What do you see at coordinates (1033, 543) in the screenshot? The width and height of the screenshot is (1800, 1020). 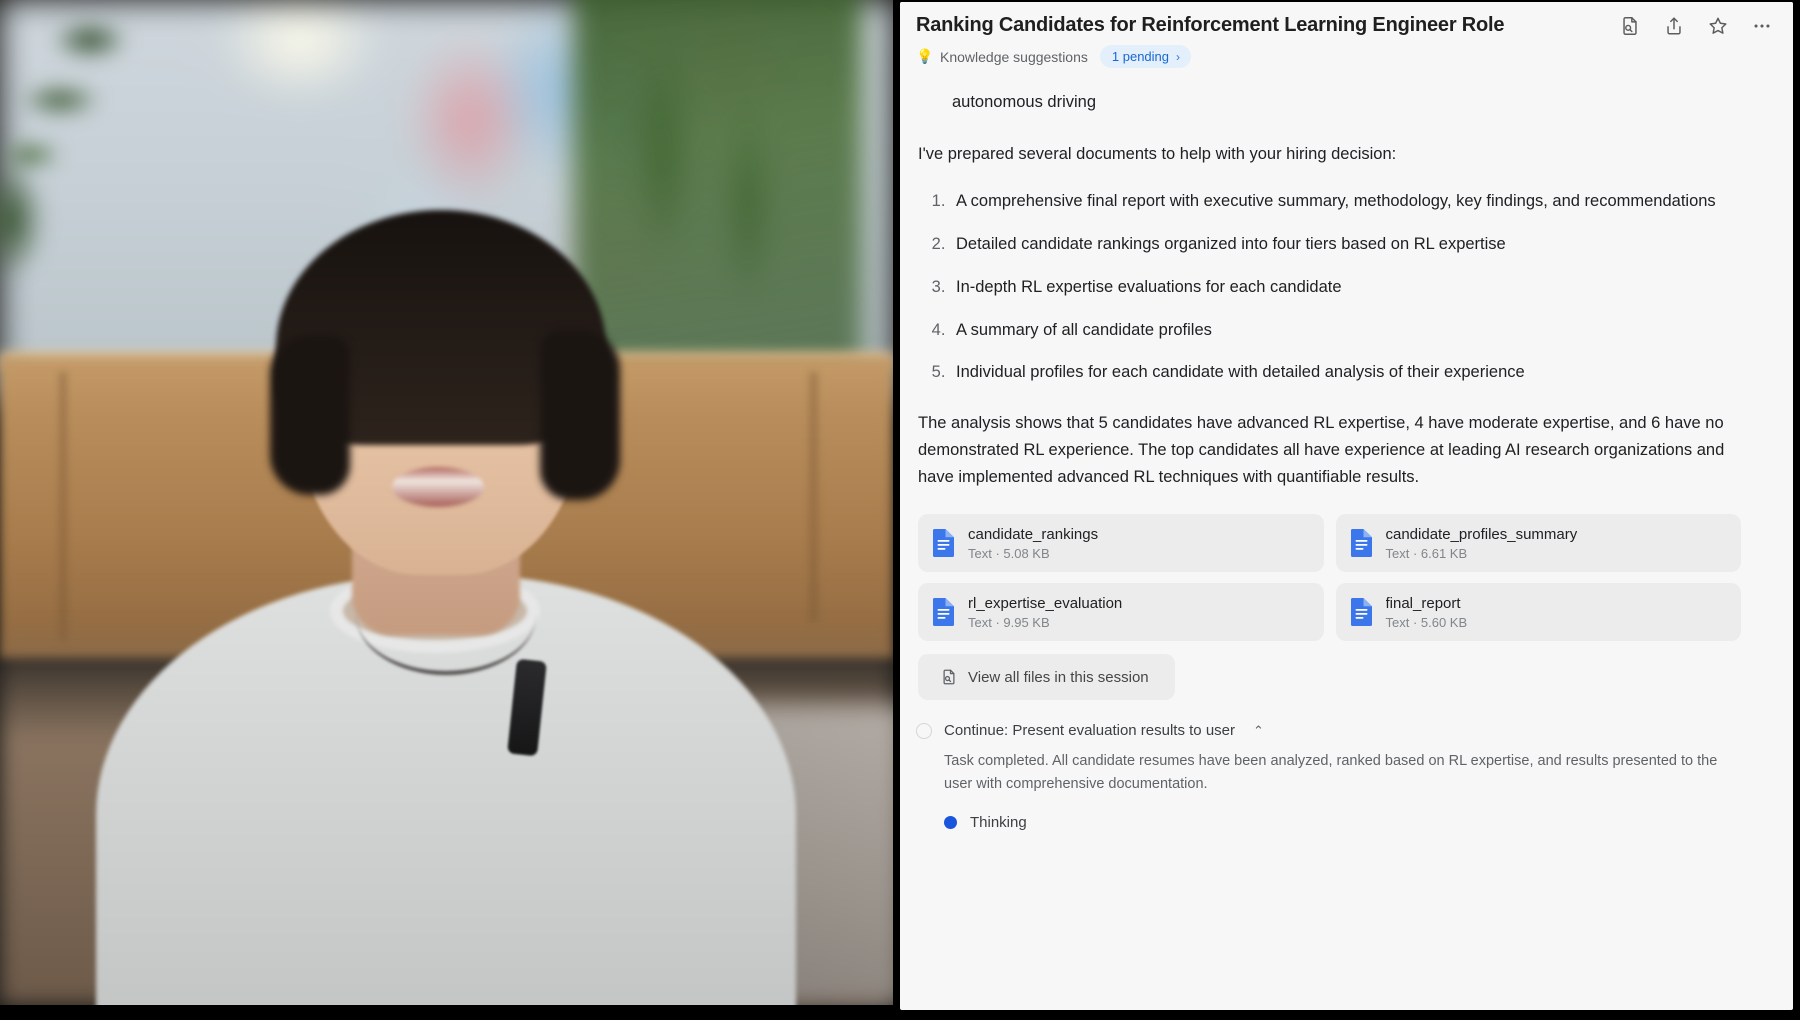 I see `file-meta: candidate_rankings Text · 5.08 KB` at bounding box center [1033, 543].